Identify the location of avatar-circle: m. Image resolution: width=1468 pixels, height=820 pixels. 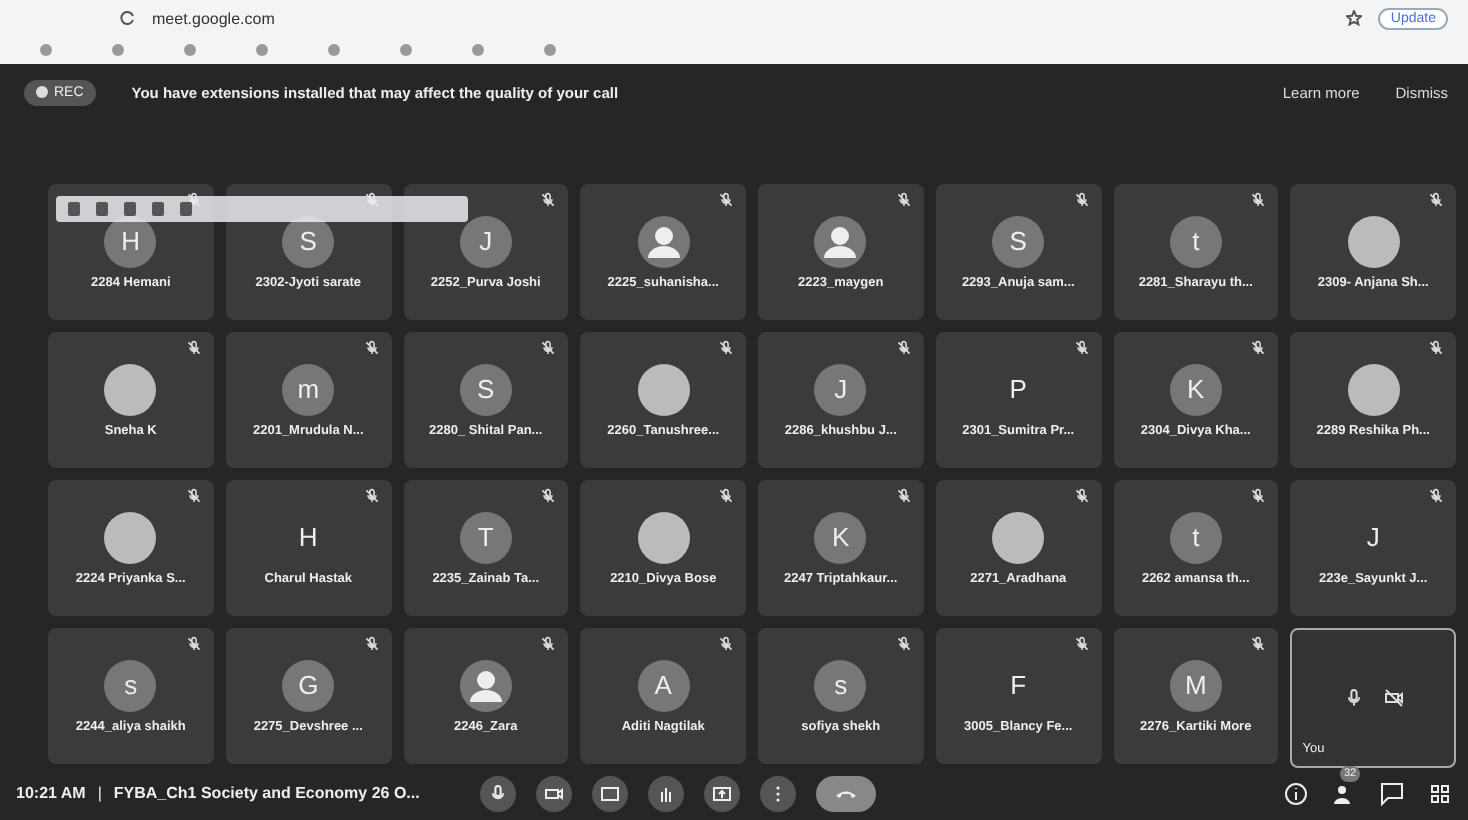
(308, 389).